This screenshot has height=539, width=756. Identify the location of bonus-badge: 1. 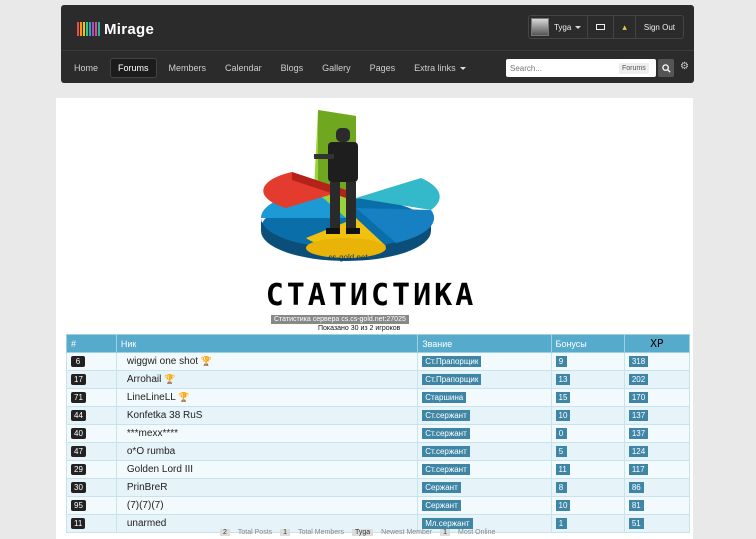
(561, 523).